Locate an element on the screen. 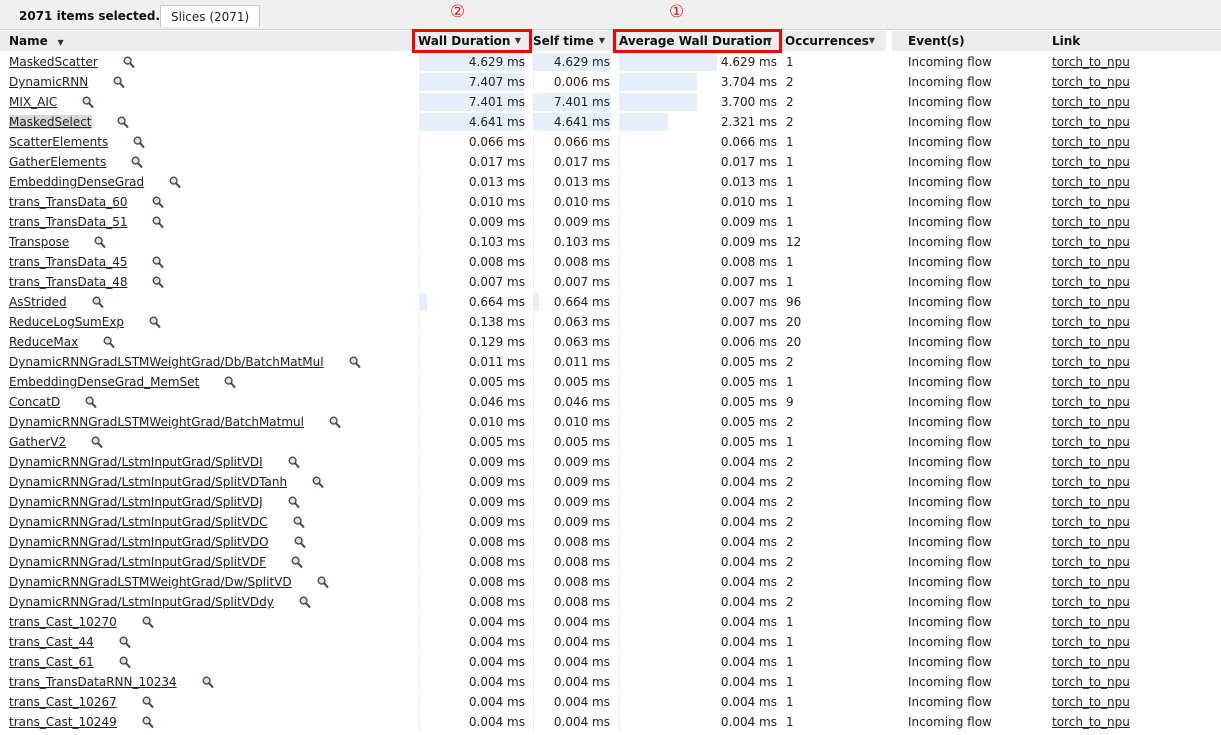 The width and height of the screenshot is (1221, 735). slice-name-link: DynamicRNNGrad/LstmInputGrad/SplitVDJ is located at coordinates (136, 502).